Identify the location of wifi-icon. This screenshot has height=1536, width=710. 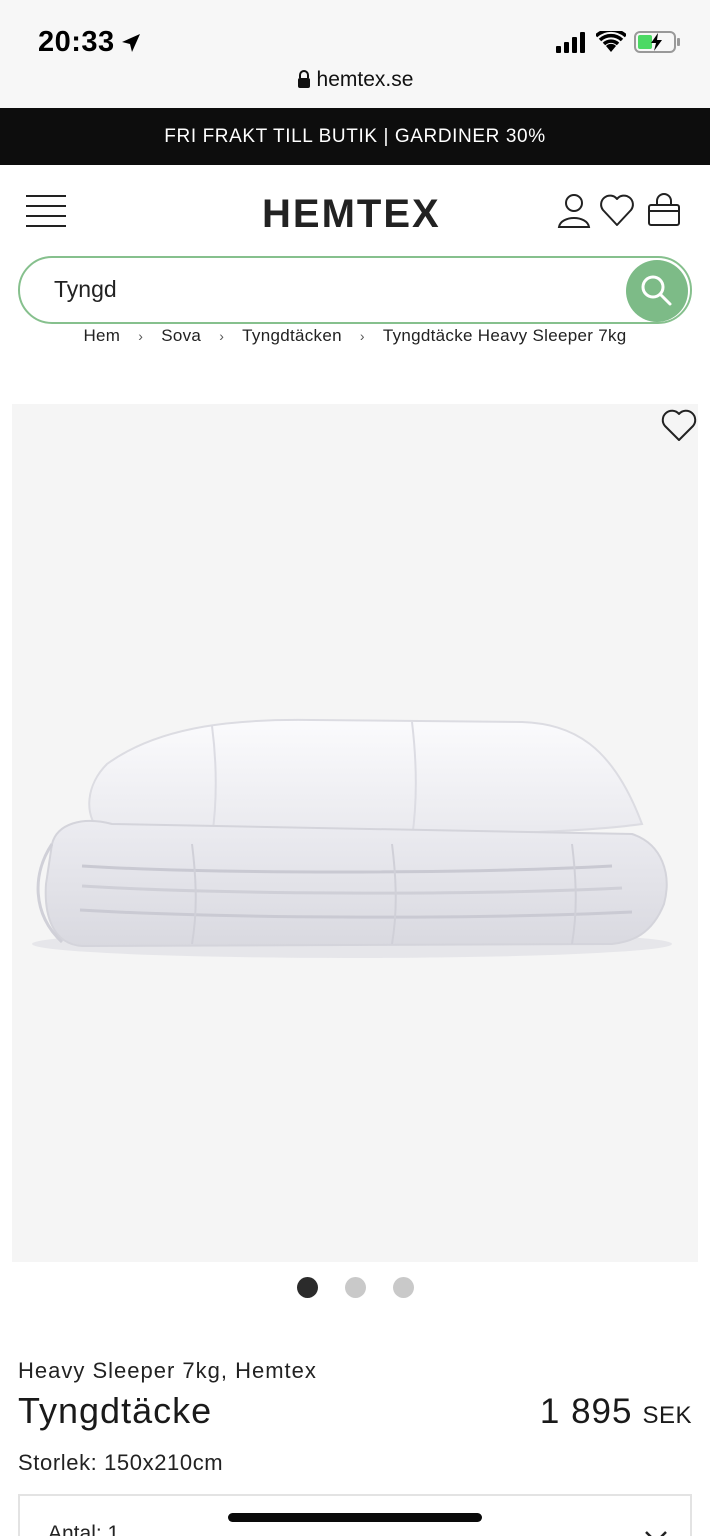
(611, 41).